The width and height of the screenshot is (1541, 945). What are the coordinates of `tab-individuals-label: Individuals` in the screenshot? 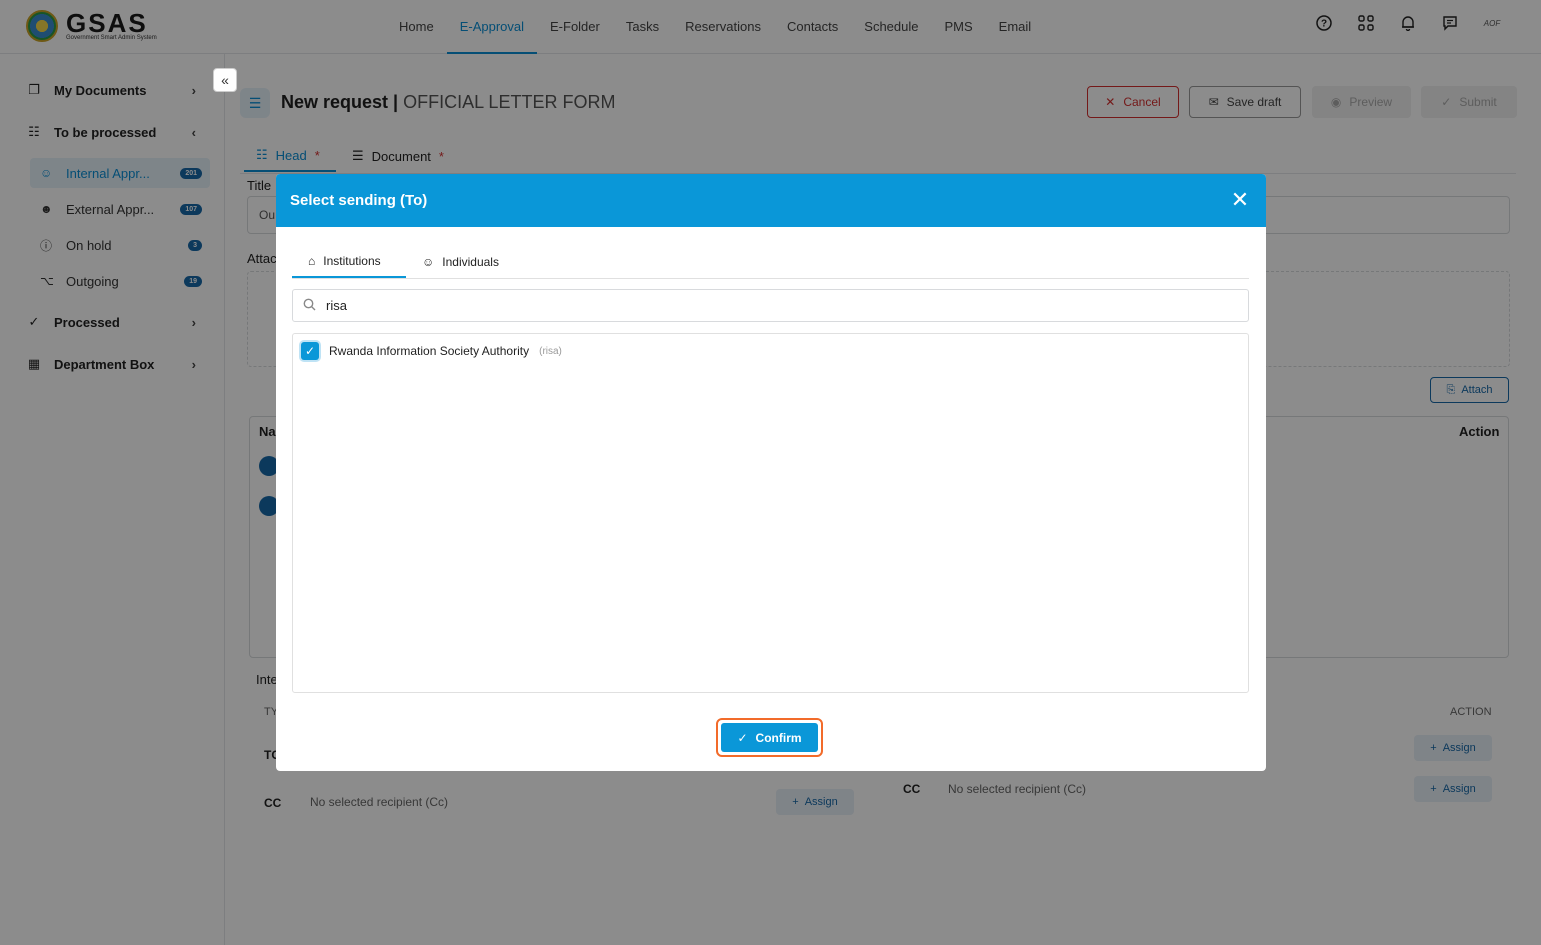 It's located at (470, 262).